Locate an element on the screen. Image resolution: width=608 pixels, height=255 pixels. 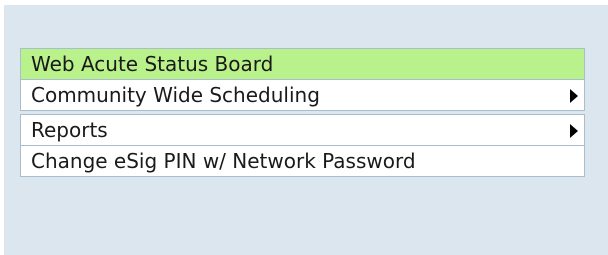
menu-item-label: Community Wide Scheduling is located at coordinates (175, 95).